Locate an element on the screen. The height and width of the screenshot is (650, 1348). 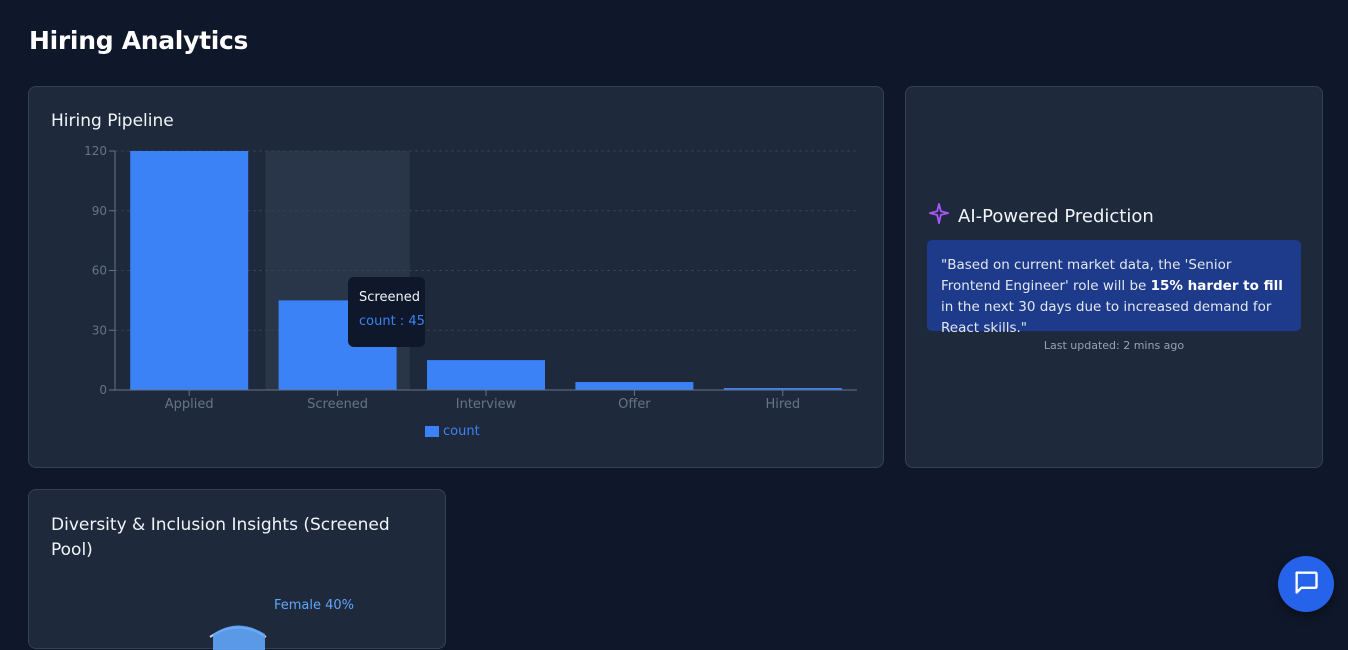
legend-swatch is located at coordinates (432, 431).